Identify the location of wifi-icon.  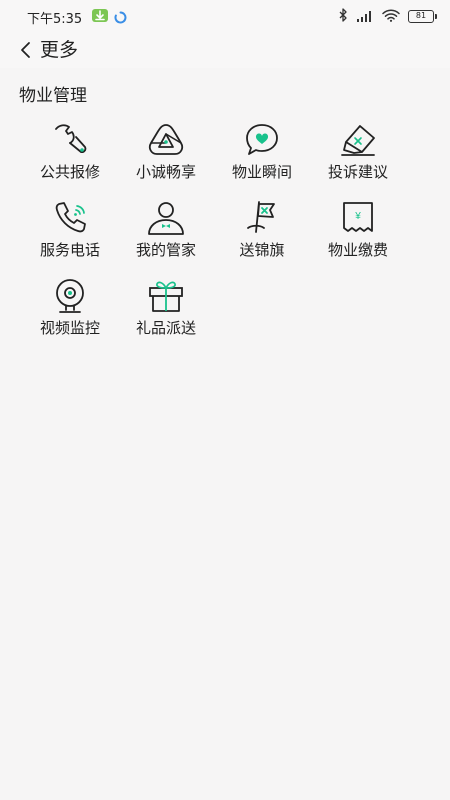
(391, 16).